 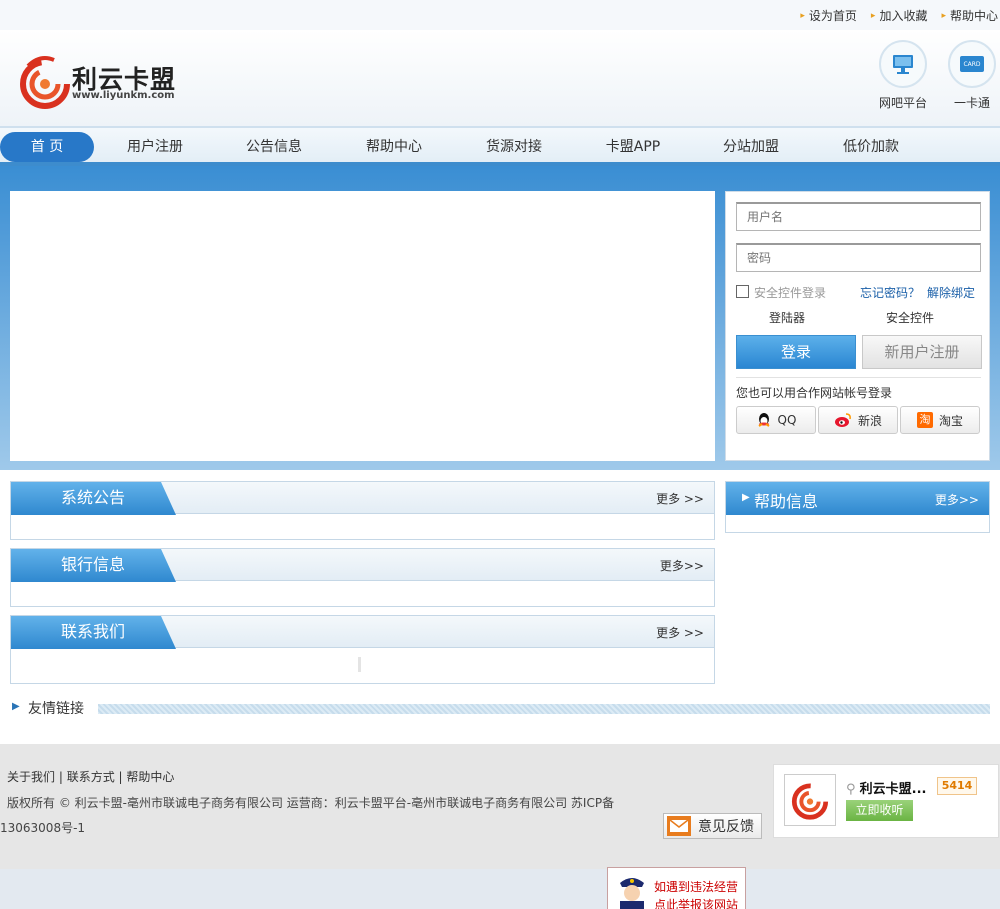 What do you see at coordinates (763, 420) in the screenshot?
I see `qq-icon` at bounding box center [763, 420].